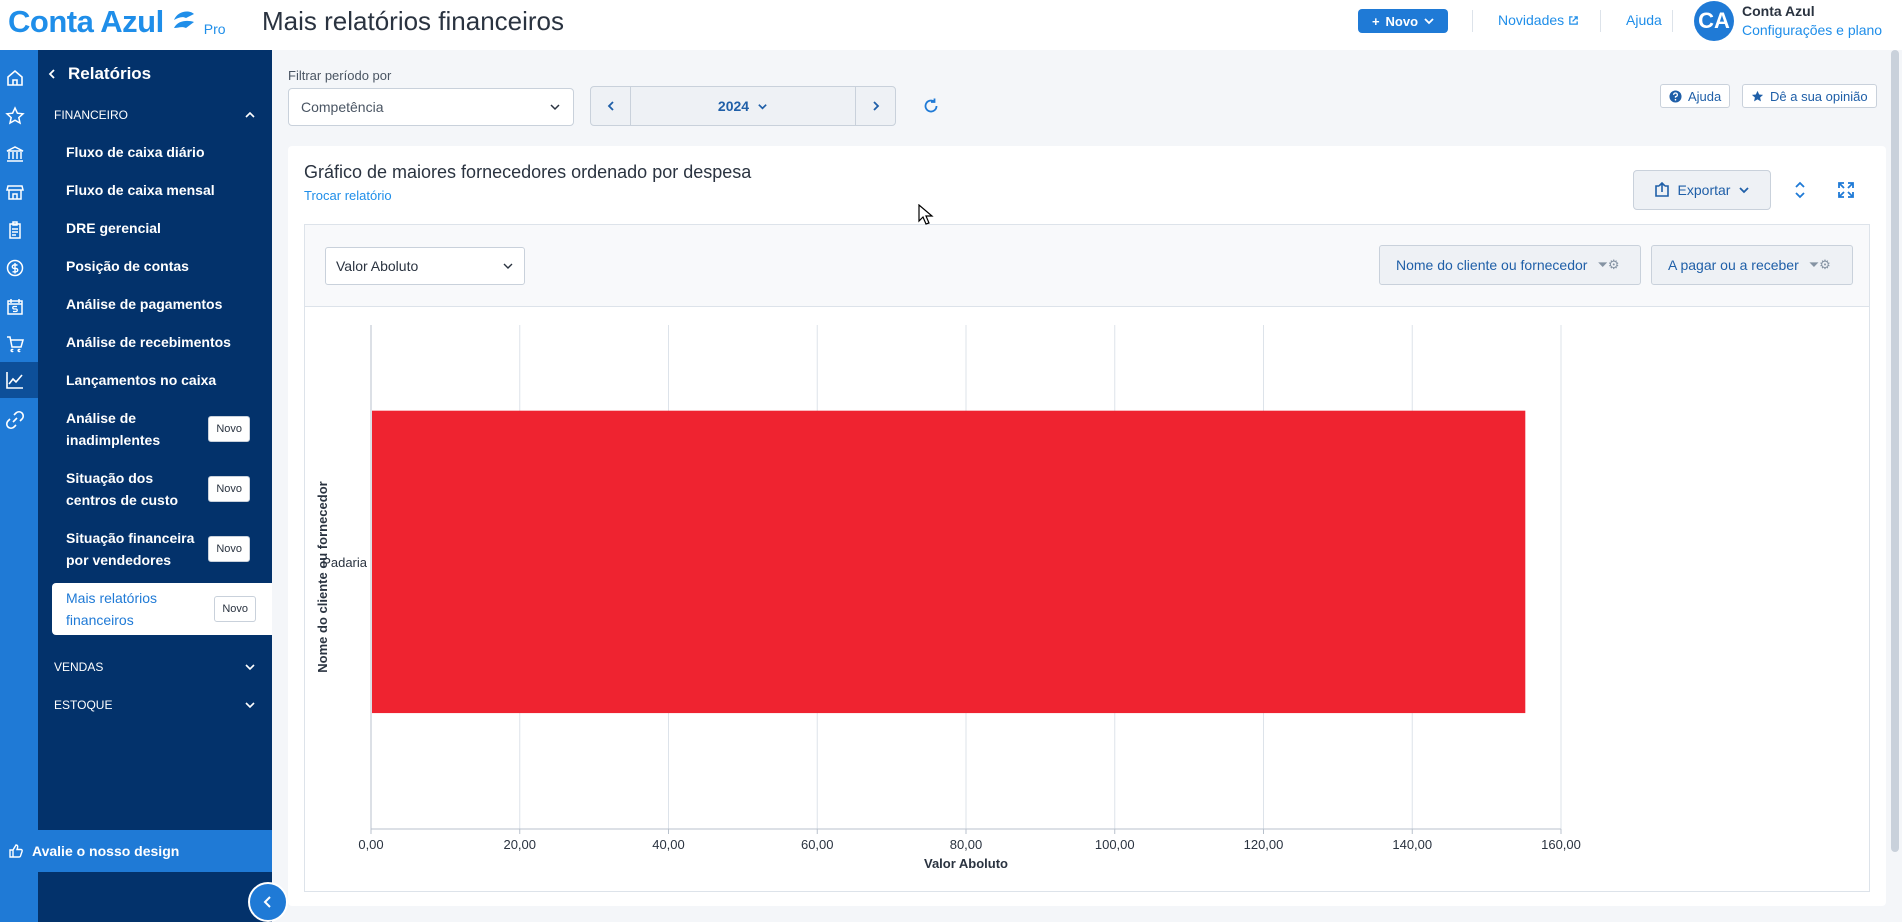 The image size is (1902, 922). I want to click on sidebar-item-lancamentos-caixa: Lançamentos no caixa, so click(166, 380).